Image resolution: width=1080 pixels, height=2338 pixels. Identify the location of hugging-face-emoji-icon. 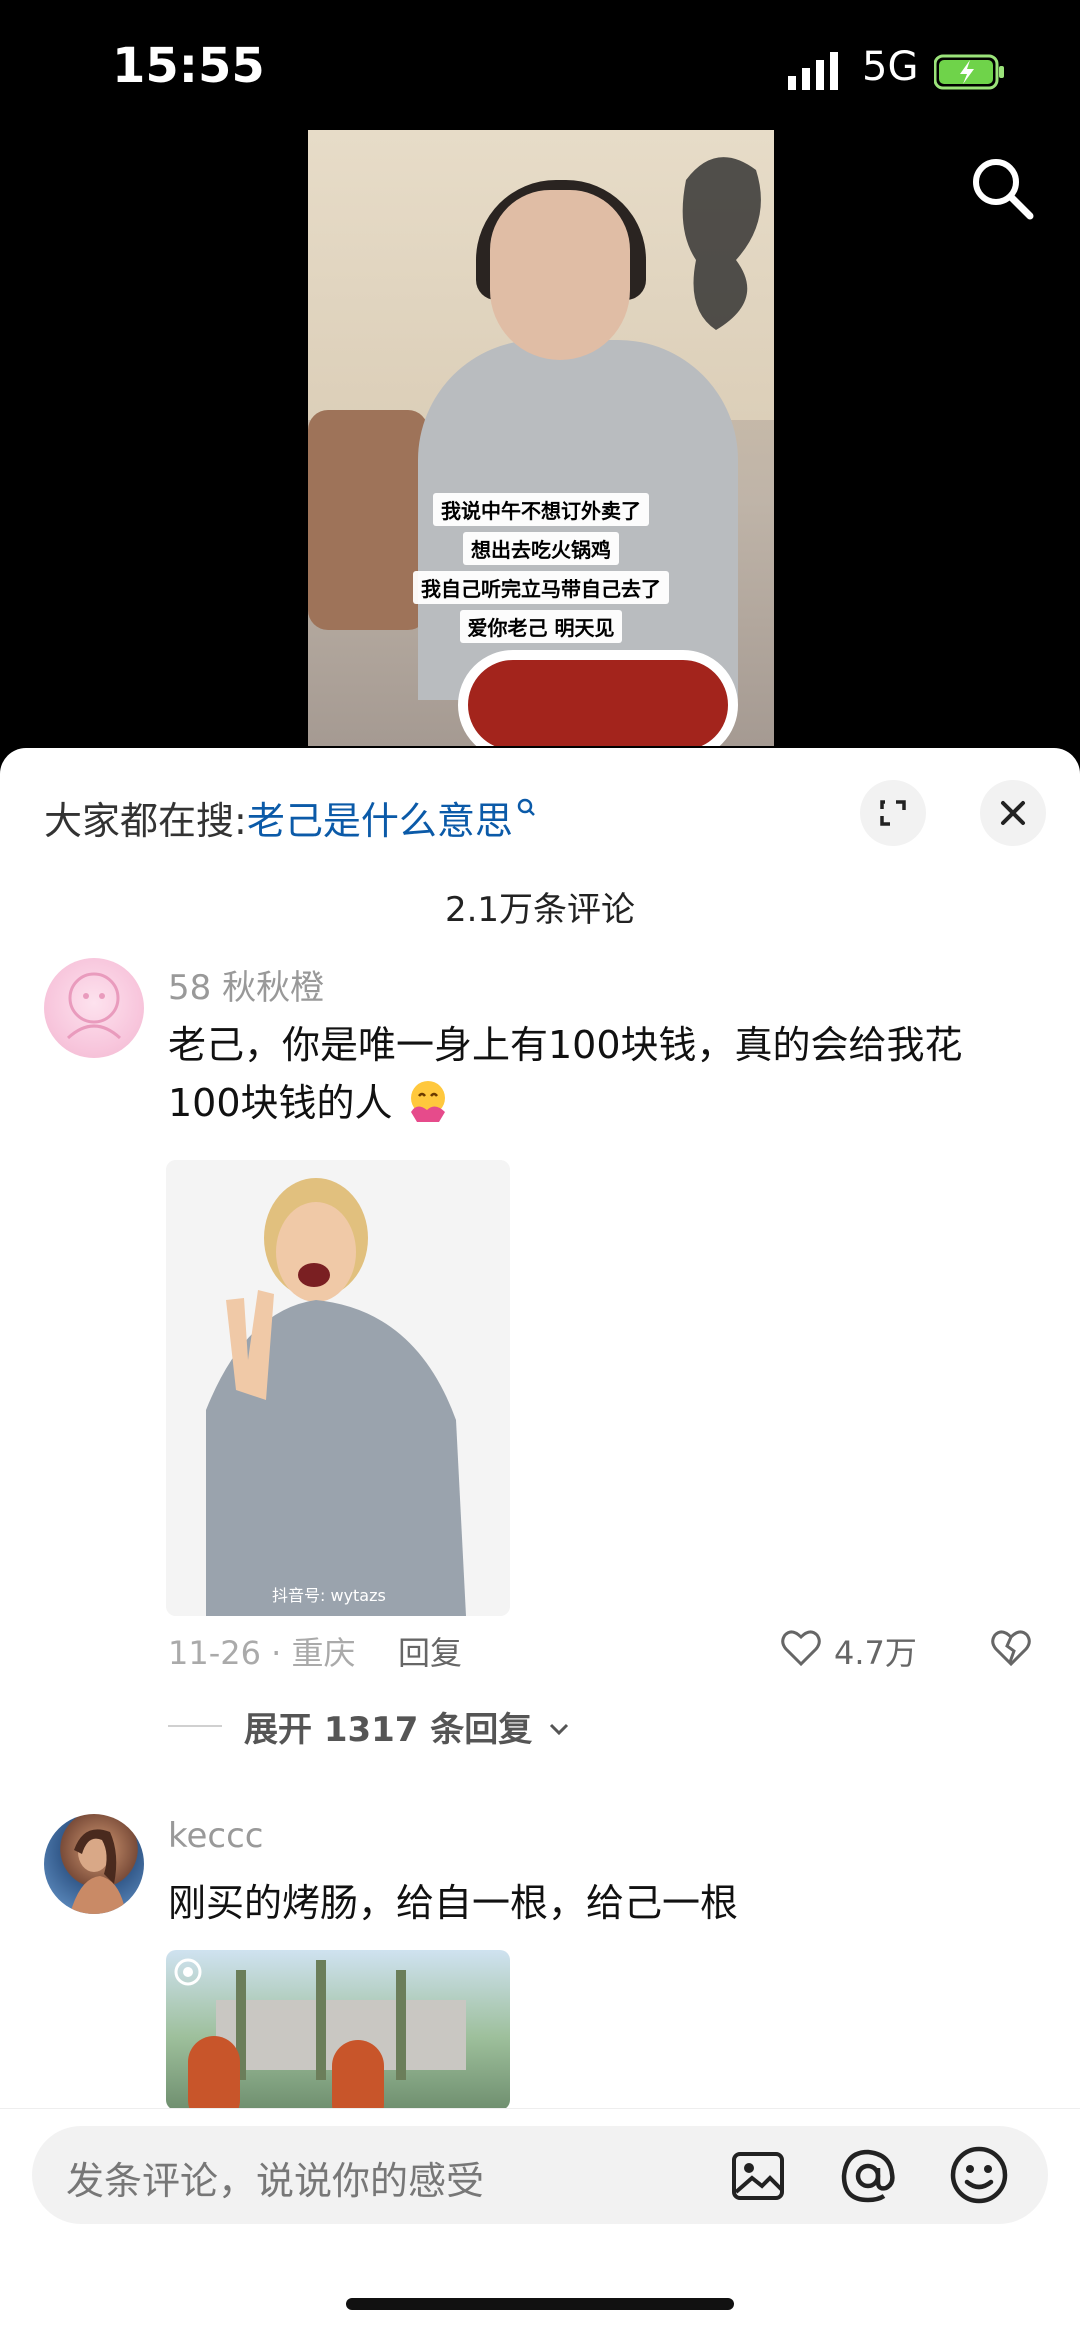
(427, 1101).